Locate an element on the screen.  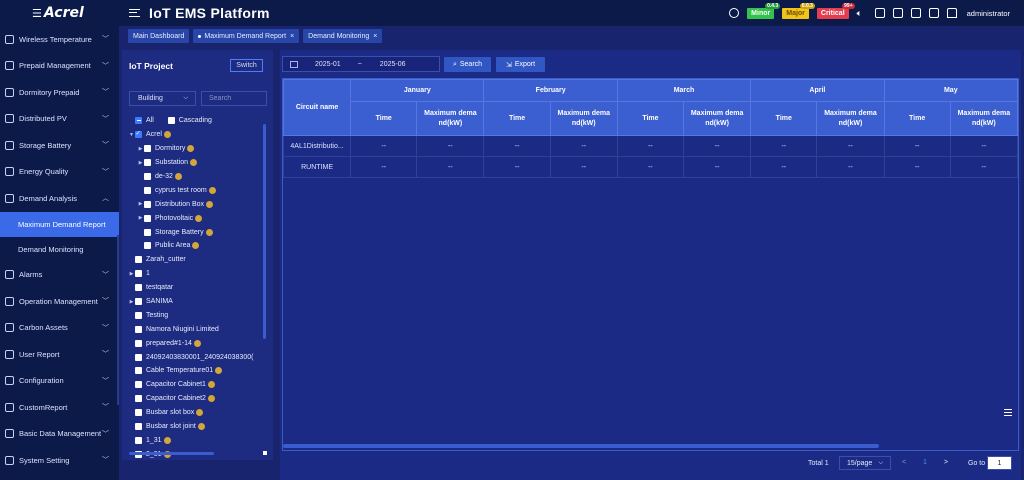
tree-node: ▼ Acrel is located at coordinates (198, 135).